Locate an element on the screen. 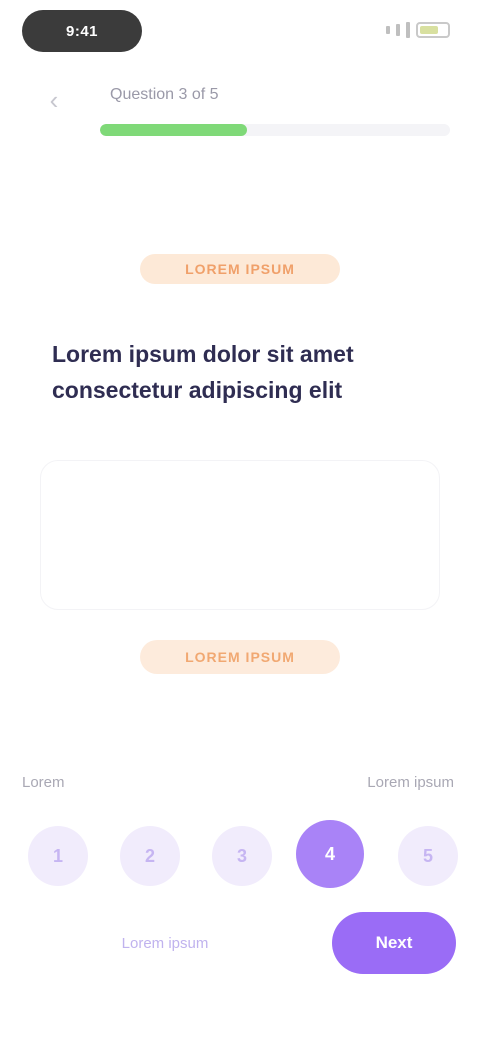 The image size is (480, 1040). progress-bar-fill is located at coordinates (173, 130).